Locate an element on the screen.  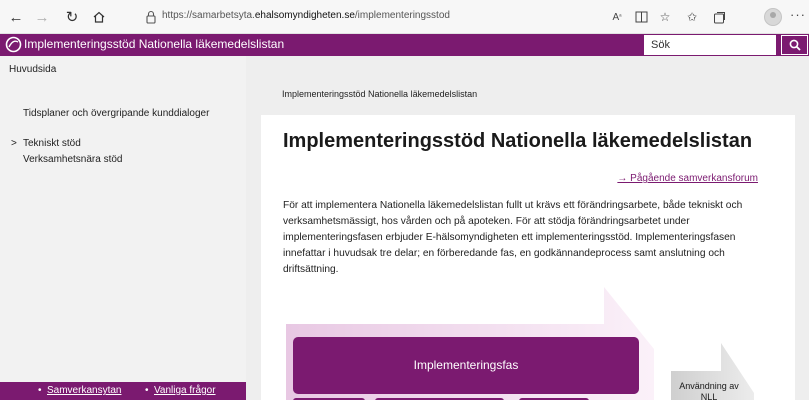
home-icon is located at coordinates (99, 17).